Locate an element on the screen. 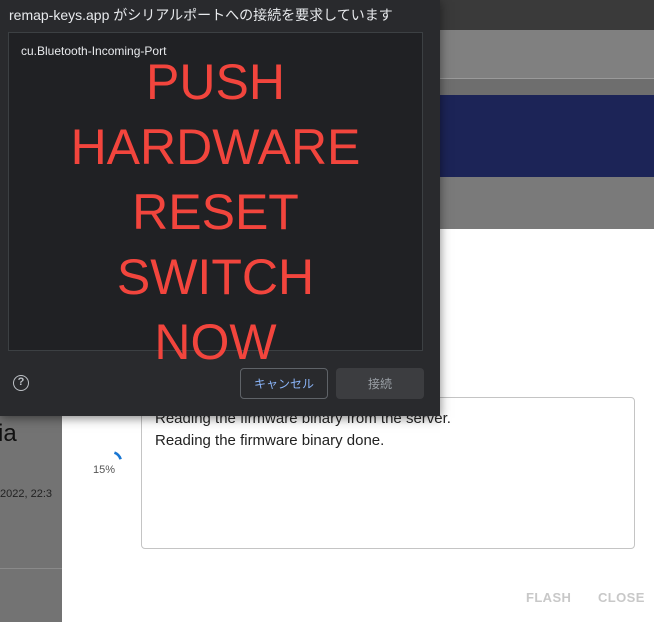  overlay-line: HARDWARE is located at coordinates (215, 147).